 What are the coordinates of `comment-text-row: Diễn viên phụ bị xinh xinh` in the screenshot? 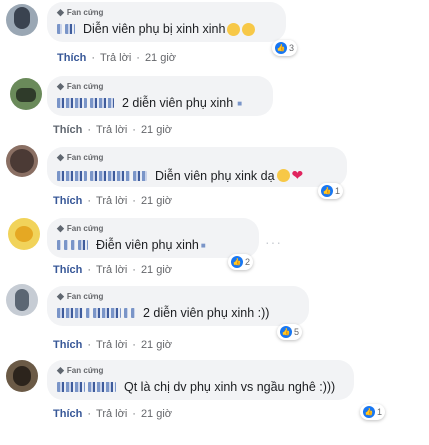 It's located at (156, 29).